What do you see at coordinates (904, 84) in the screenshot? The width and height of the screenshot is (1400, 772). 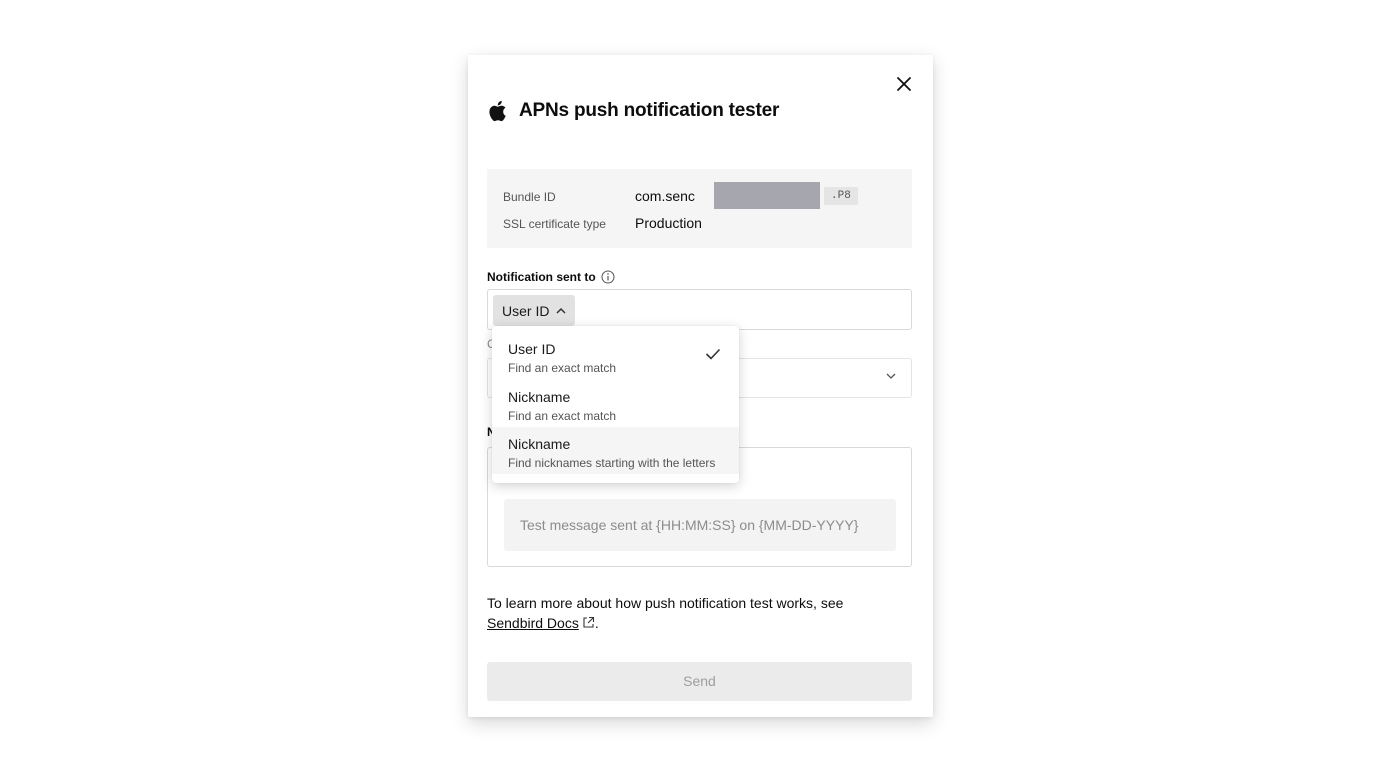 I see `close-icon` at bounding box center [904, 84].